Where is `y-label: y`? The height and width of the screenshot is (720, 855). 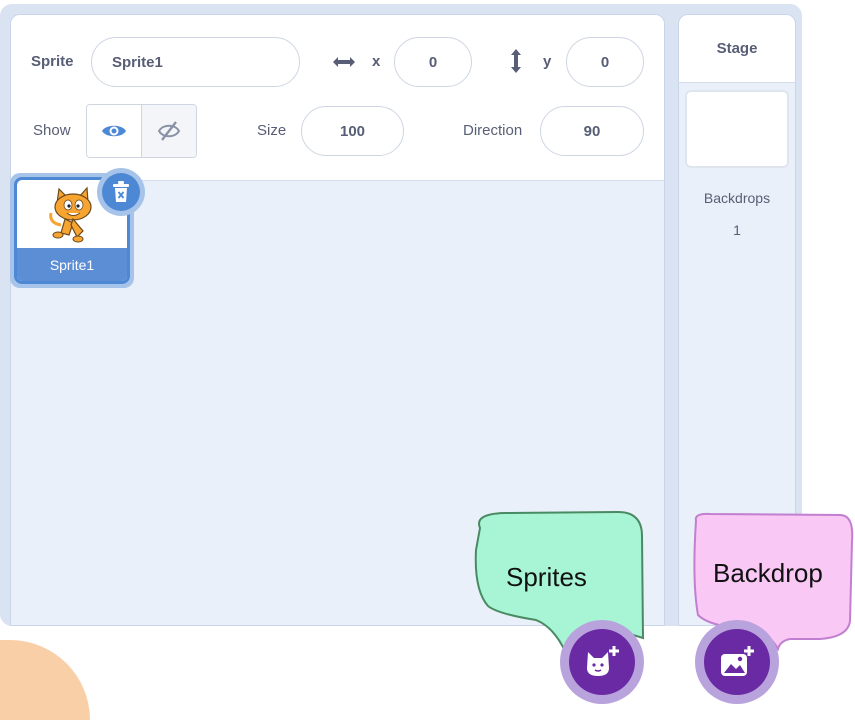 y-label: y is located at coordinates (547, 61).